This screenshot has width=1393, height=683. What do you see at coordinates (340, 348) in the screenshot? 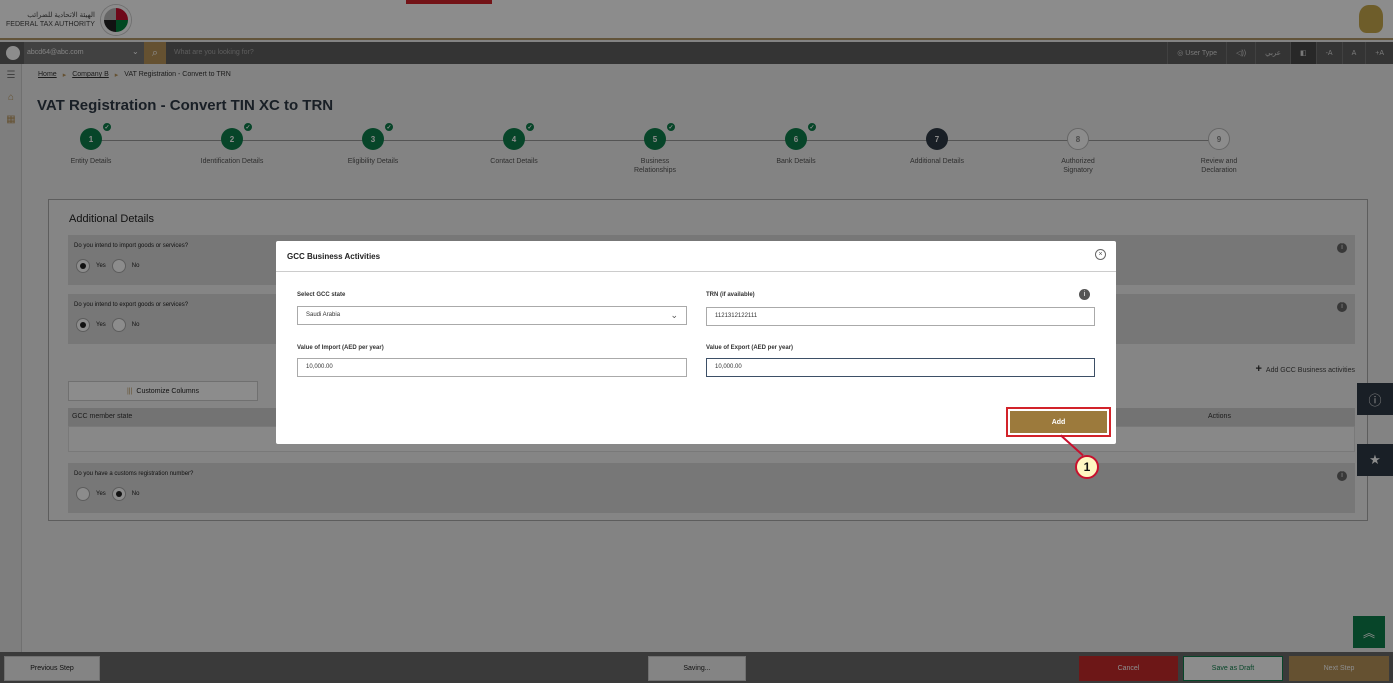
I see `import-value-label: Value of Import (AED per year)` at bounding box center [340, 348].